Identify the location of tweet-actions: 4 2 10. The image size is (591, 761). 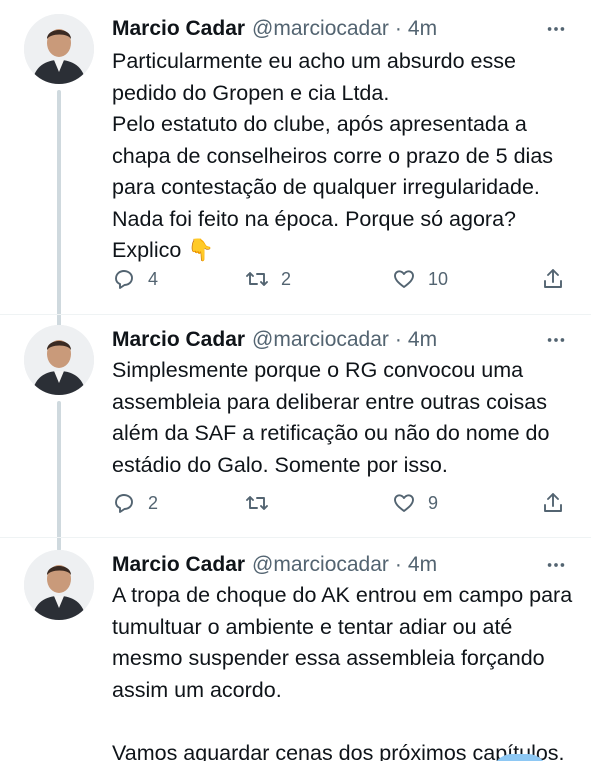
(339, 279).